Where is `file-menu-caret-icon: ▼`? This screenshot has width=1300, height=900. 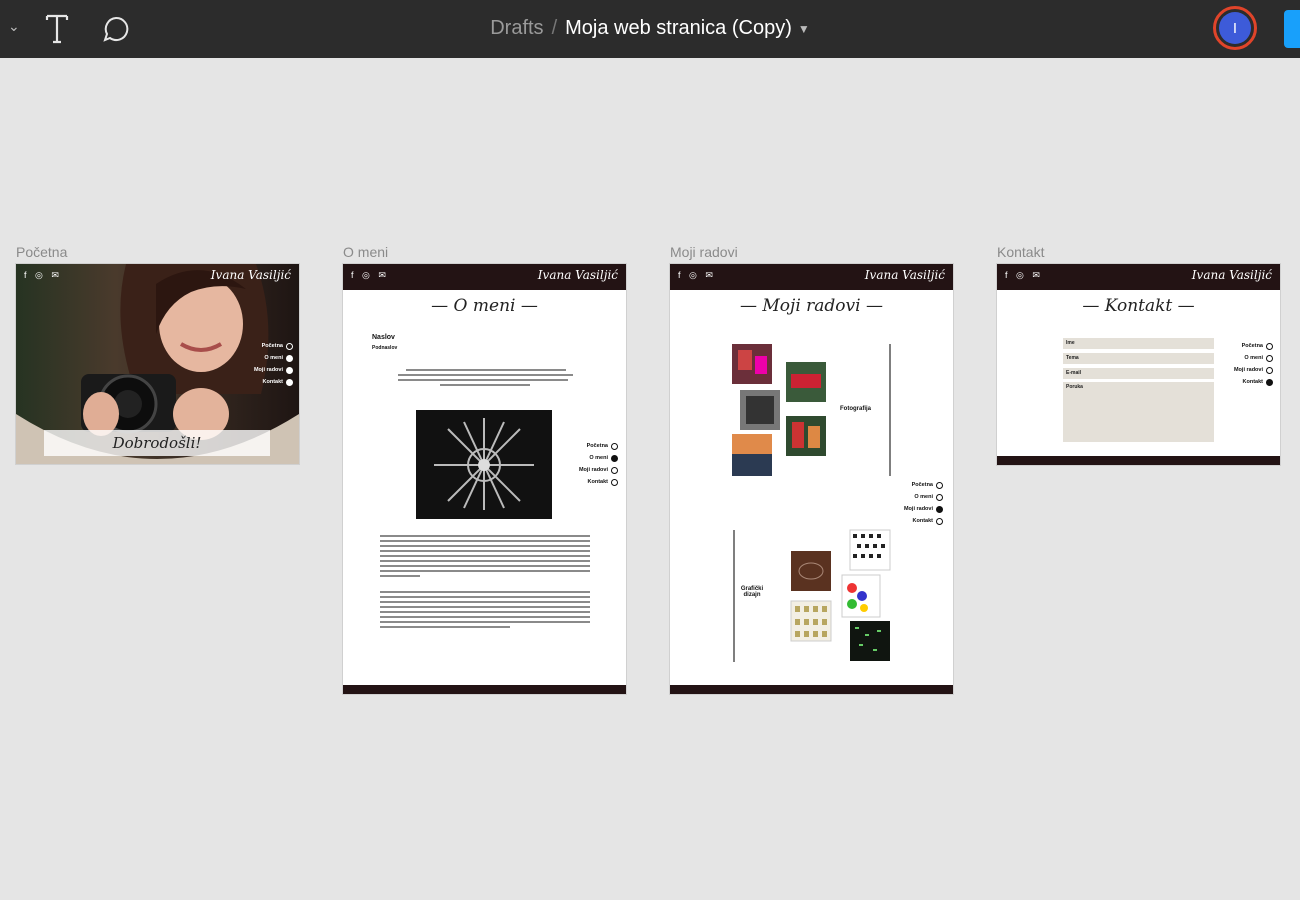 file-menu-caret-icon: ▼ is located at coordinates (804, 29).